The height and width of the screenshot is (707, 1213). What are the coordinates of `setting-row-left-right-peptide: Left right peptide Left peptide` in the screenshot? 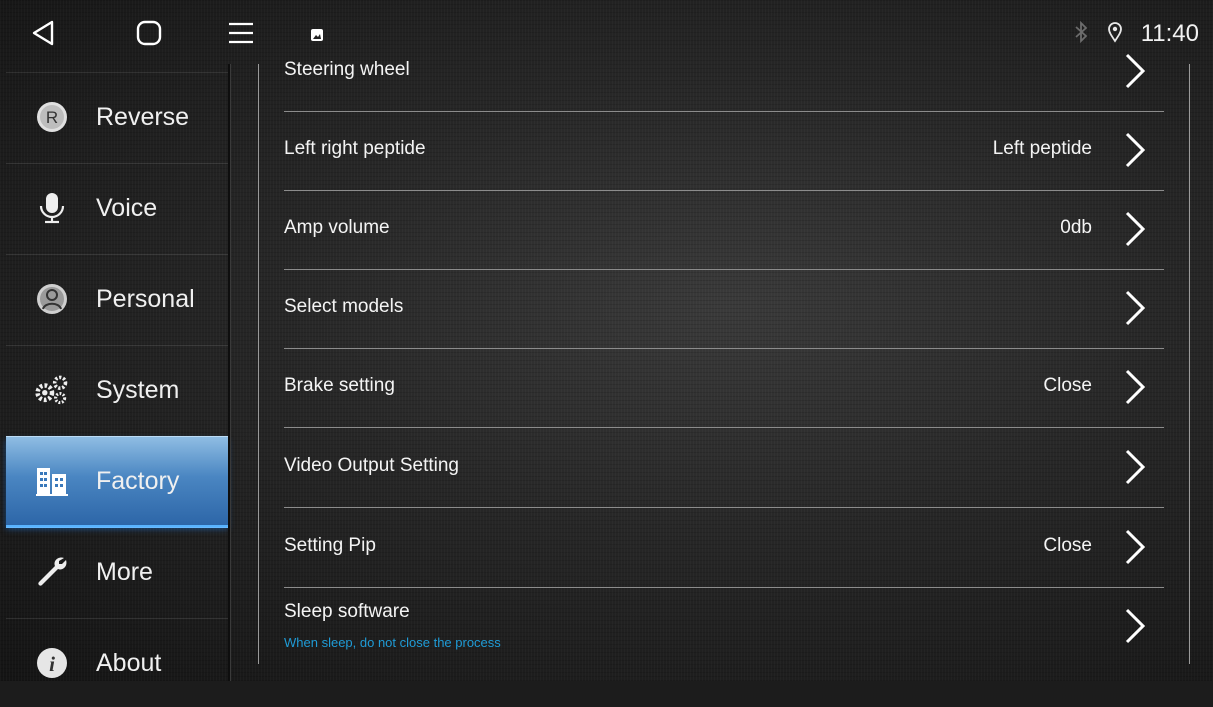 It's located at (724, 151).